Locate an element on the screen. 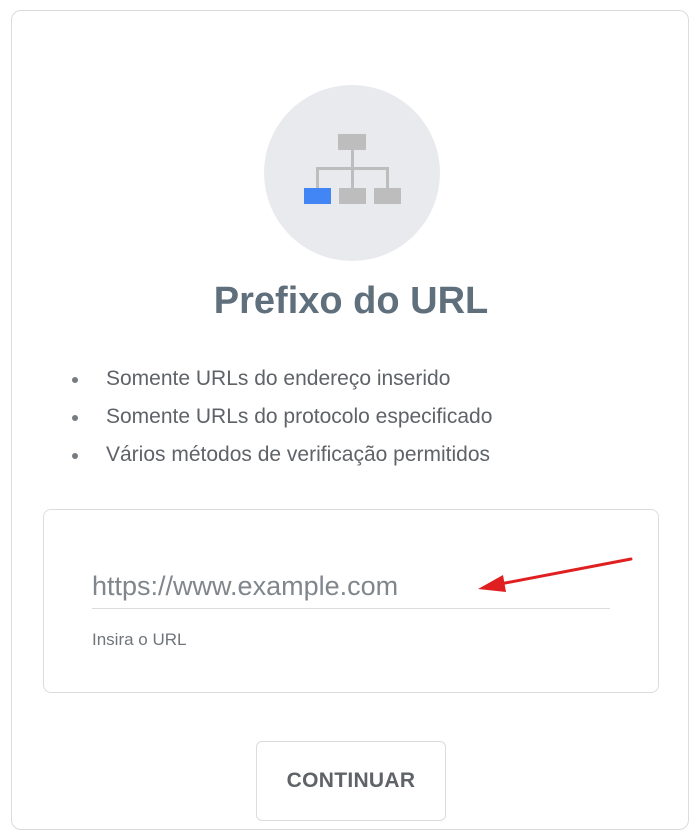 Image resolution: width=690 pixels, height=830 pixels. url-input-helper: Insira o URL is located at coordinates (139, 639).